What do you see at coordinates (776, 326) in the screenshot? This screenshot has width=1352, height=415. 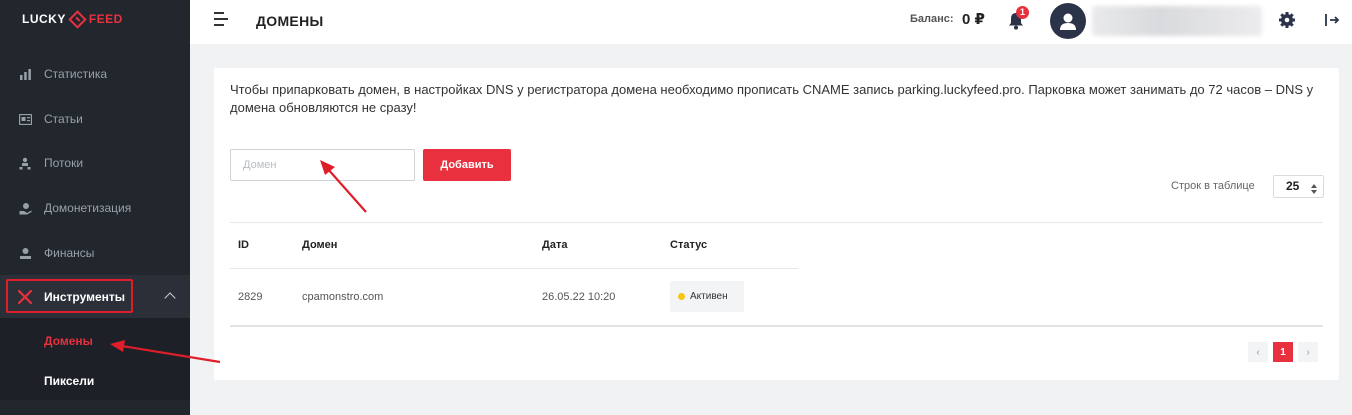 I see `table-bottom-divider` at bounding box center [776, 326].